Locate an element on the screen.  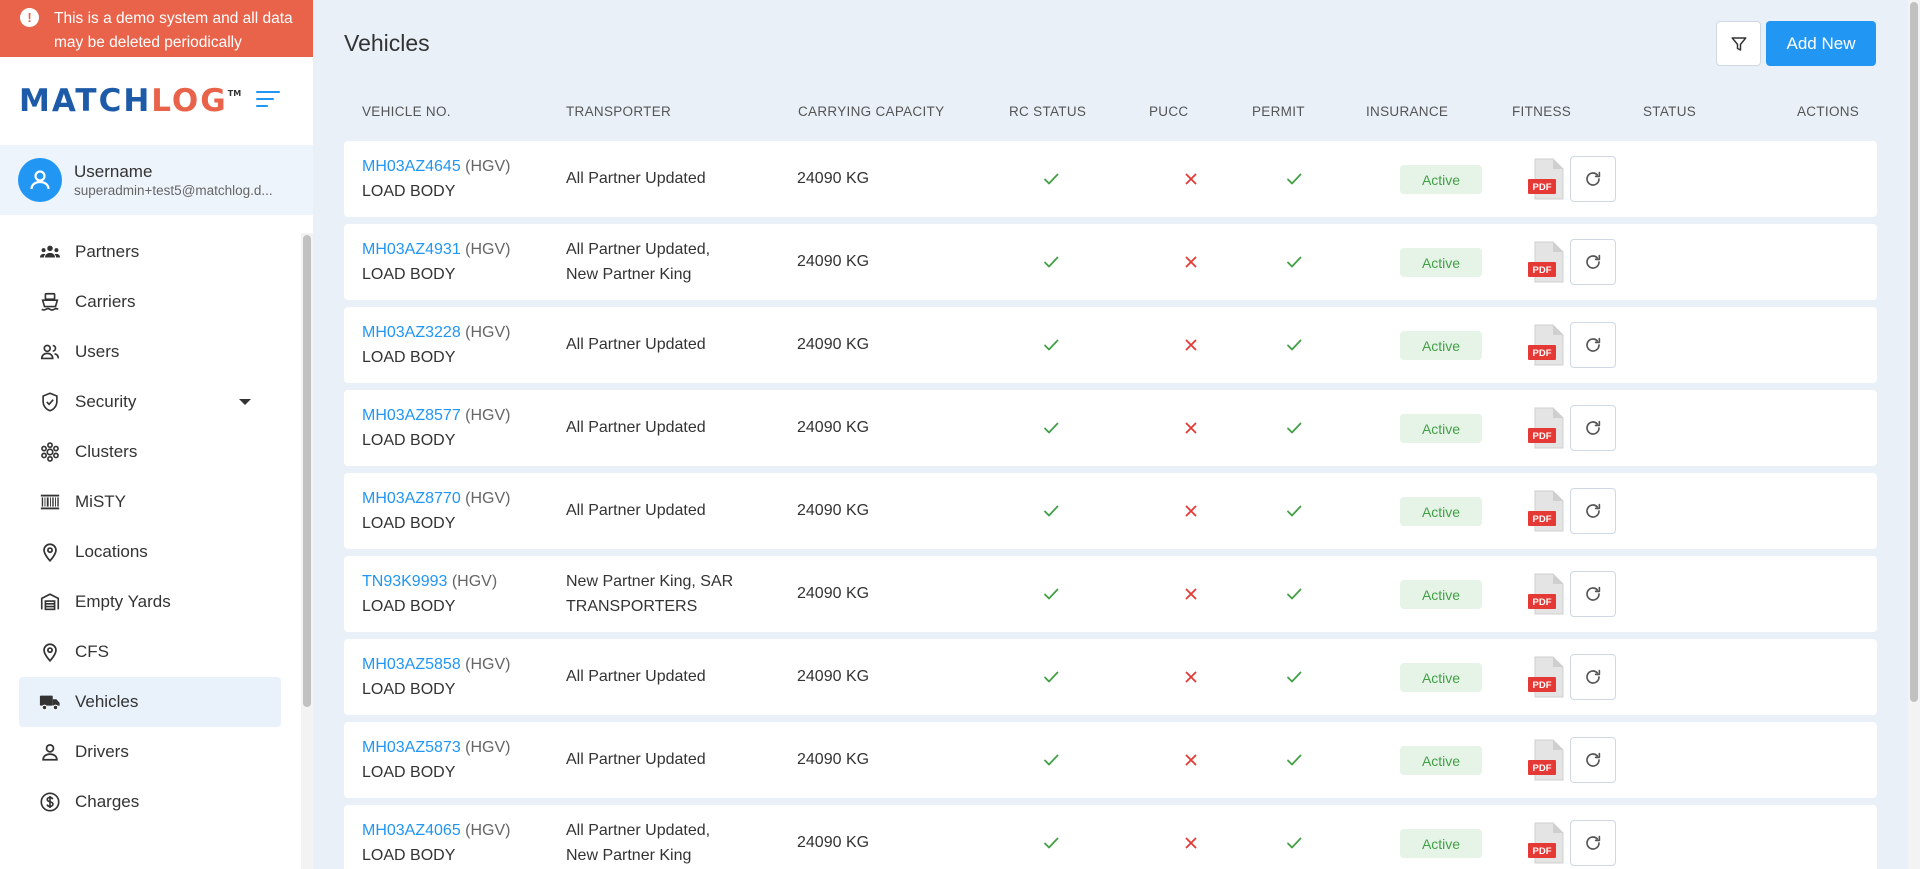
vehicle-number-link: MH03AZ4065 is located at coordinates (411, 830).